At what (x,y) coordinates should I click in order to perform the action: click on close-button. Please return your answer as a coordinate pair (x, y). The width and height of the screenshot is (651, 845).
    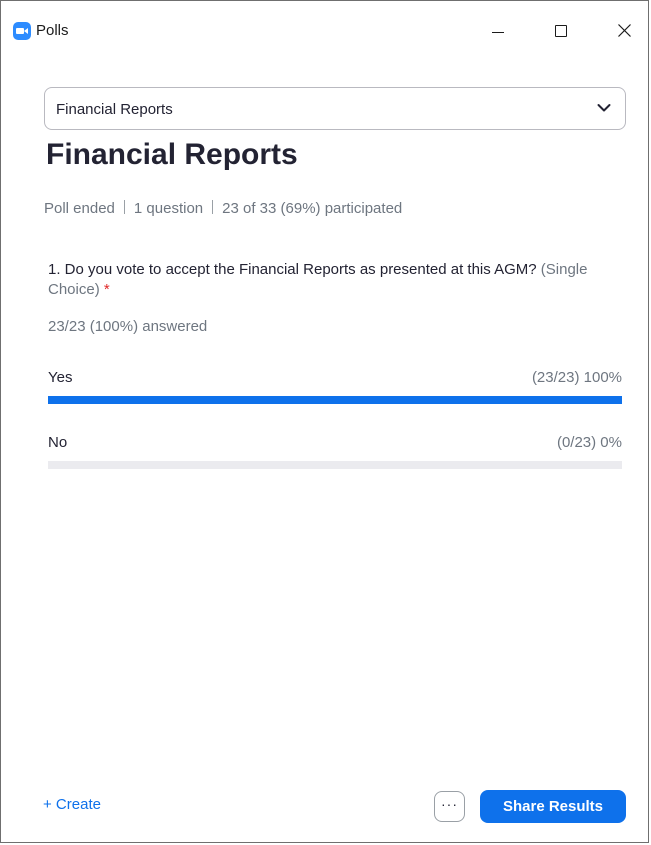
    Looking at the image, I should click on (624, 31).